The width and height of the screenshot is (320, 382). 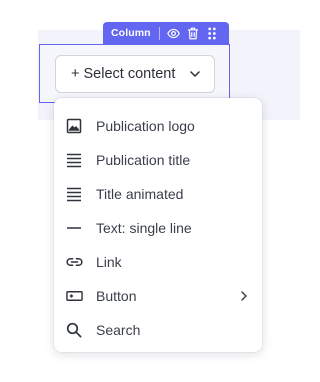 I want to click on drag-handle-icon, so click(x=212, y=33).